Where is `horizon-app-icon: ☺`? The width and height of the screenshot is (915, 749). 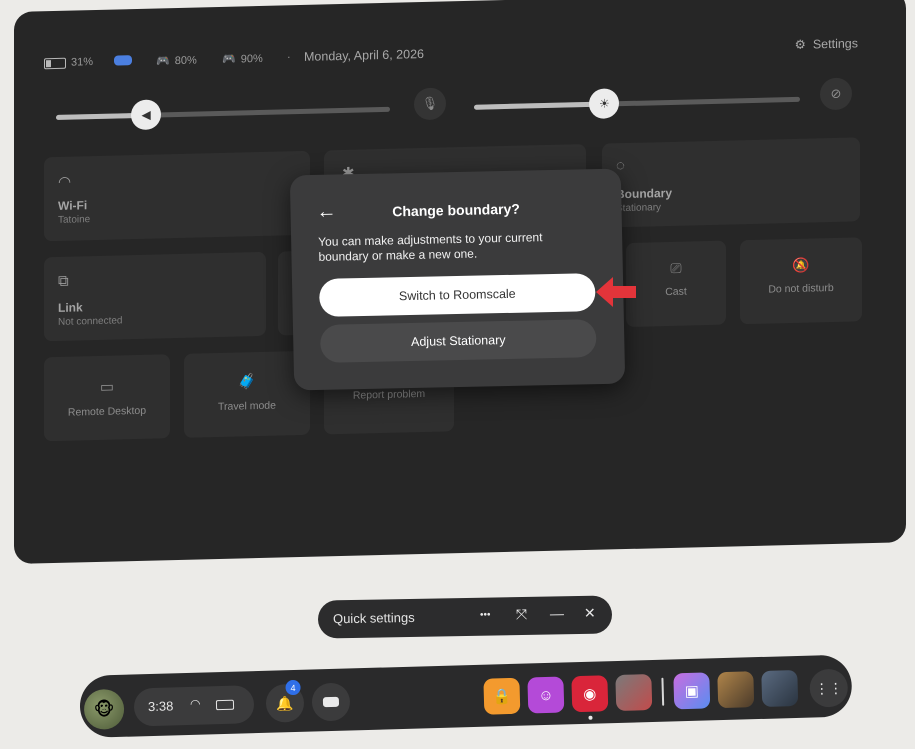 horizon-app-icon: ☺ is located at coordinates (546, 695).